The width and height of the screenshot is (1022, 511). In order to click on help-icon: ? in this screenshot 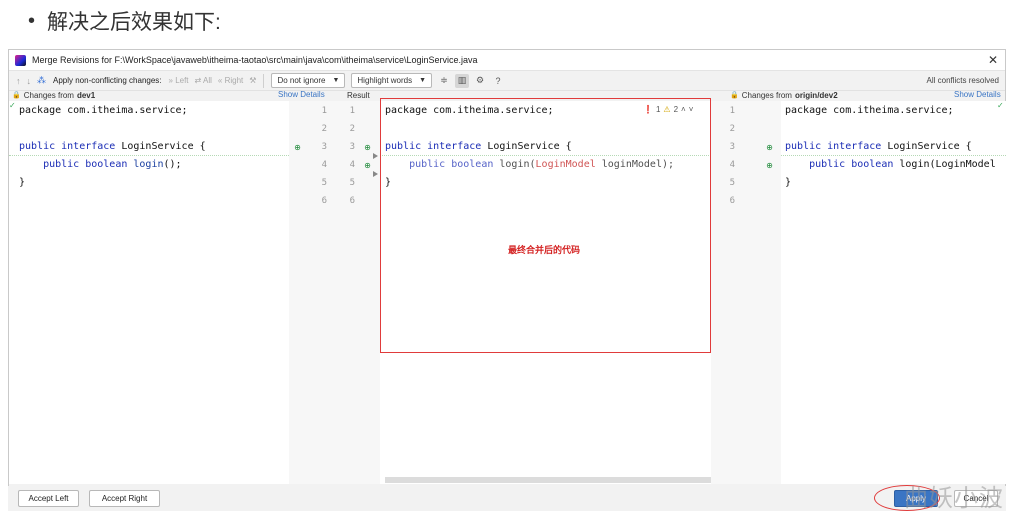, I will do `click(498, 81)`.